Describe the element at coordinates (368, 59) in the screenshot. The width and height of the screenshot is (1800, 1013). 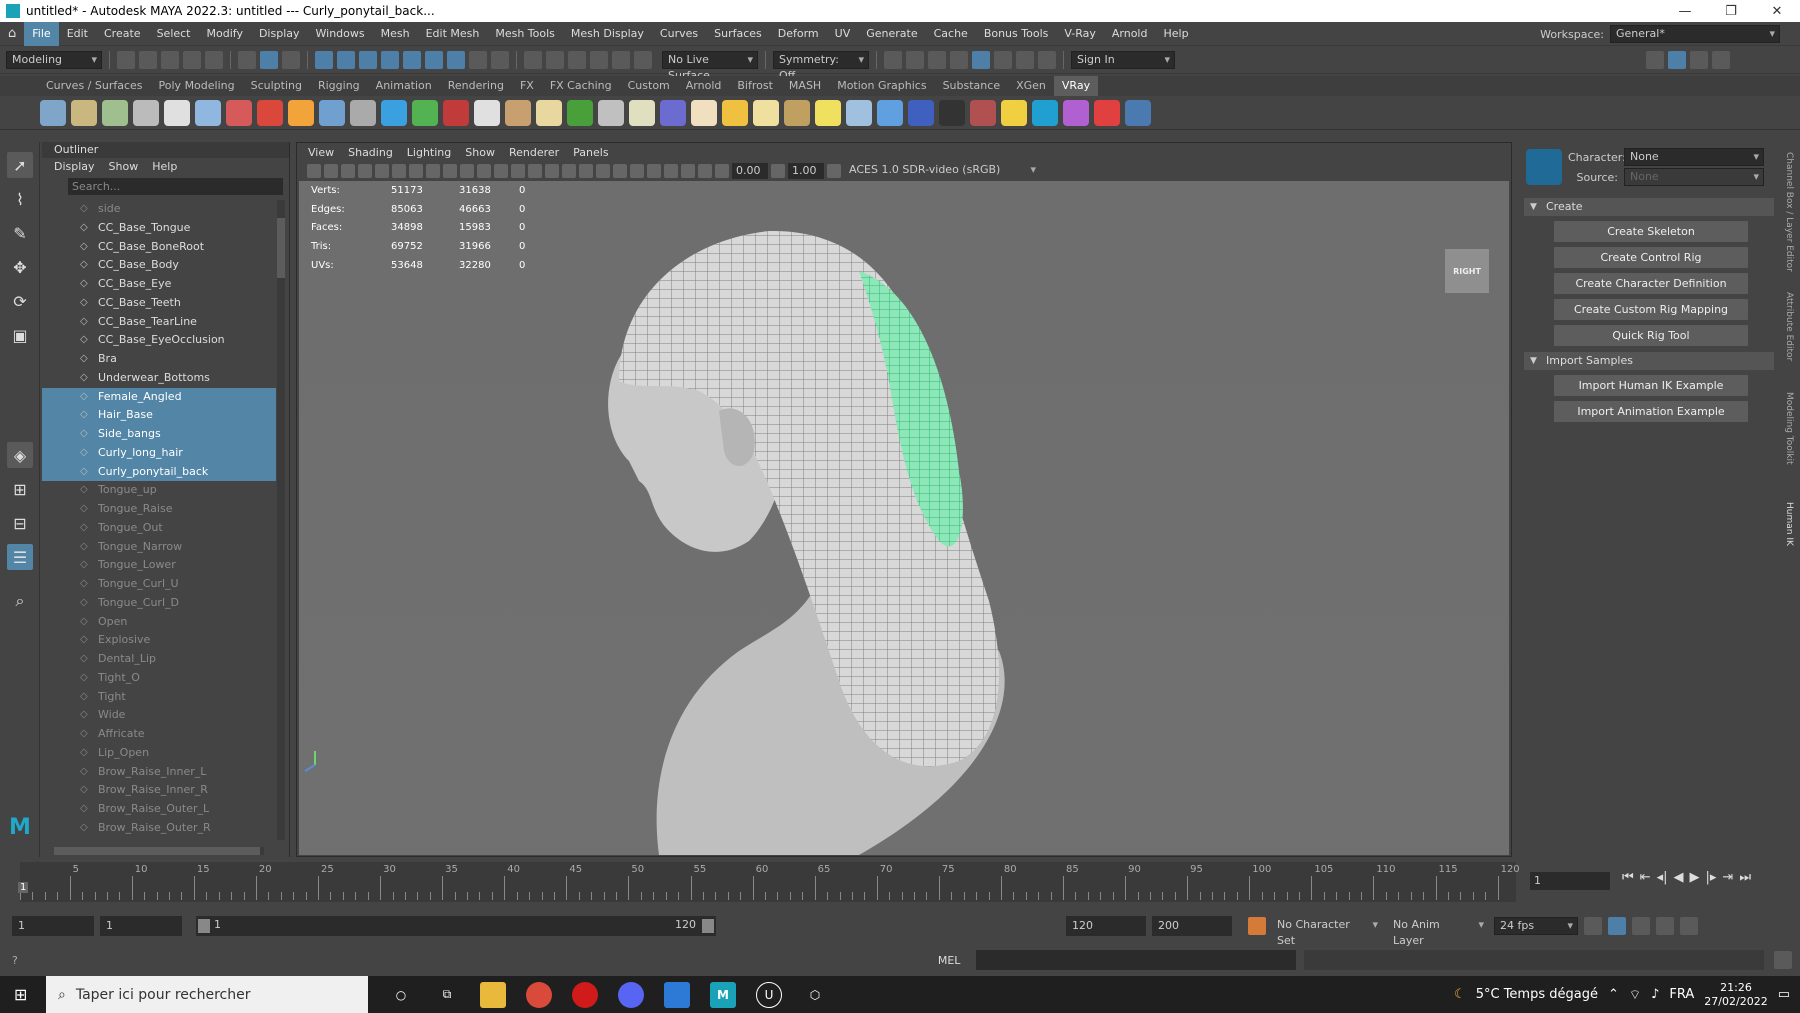
I see `select-by-curve-icon` at that location.